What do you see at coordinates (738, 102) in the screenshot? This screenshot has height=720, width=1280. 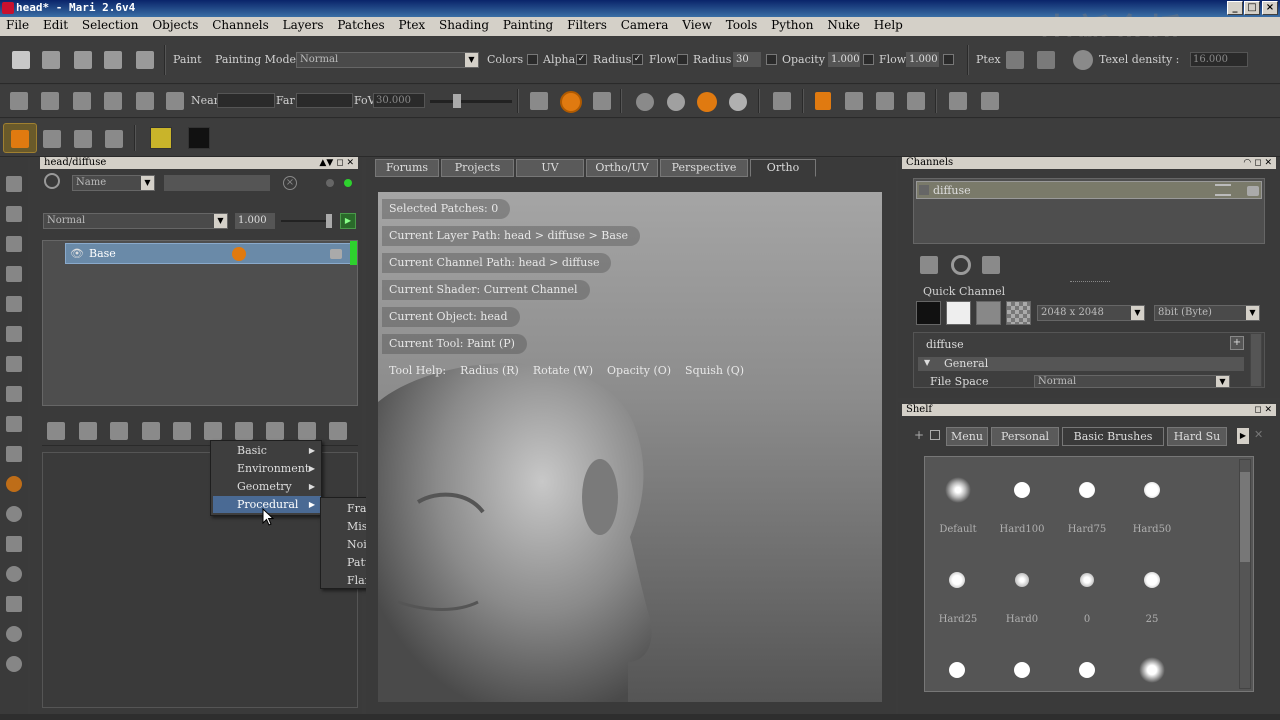 I see `specular-shading-icon` at bounding box center [738, 102].